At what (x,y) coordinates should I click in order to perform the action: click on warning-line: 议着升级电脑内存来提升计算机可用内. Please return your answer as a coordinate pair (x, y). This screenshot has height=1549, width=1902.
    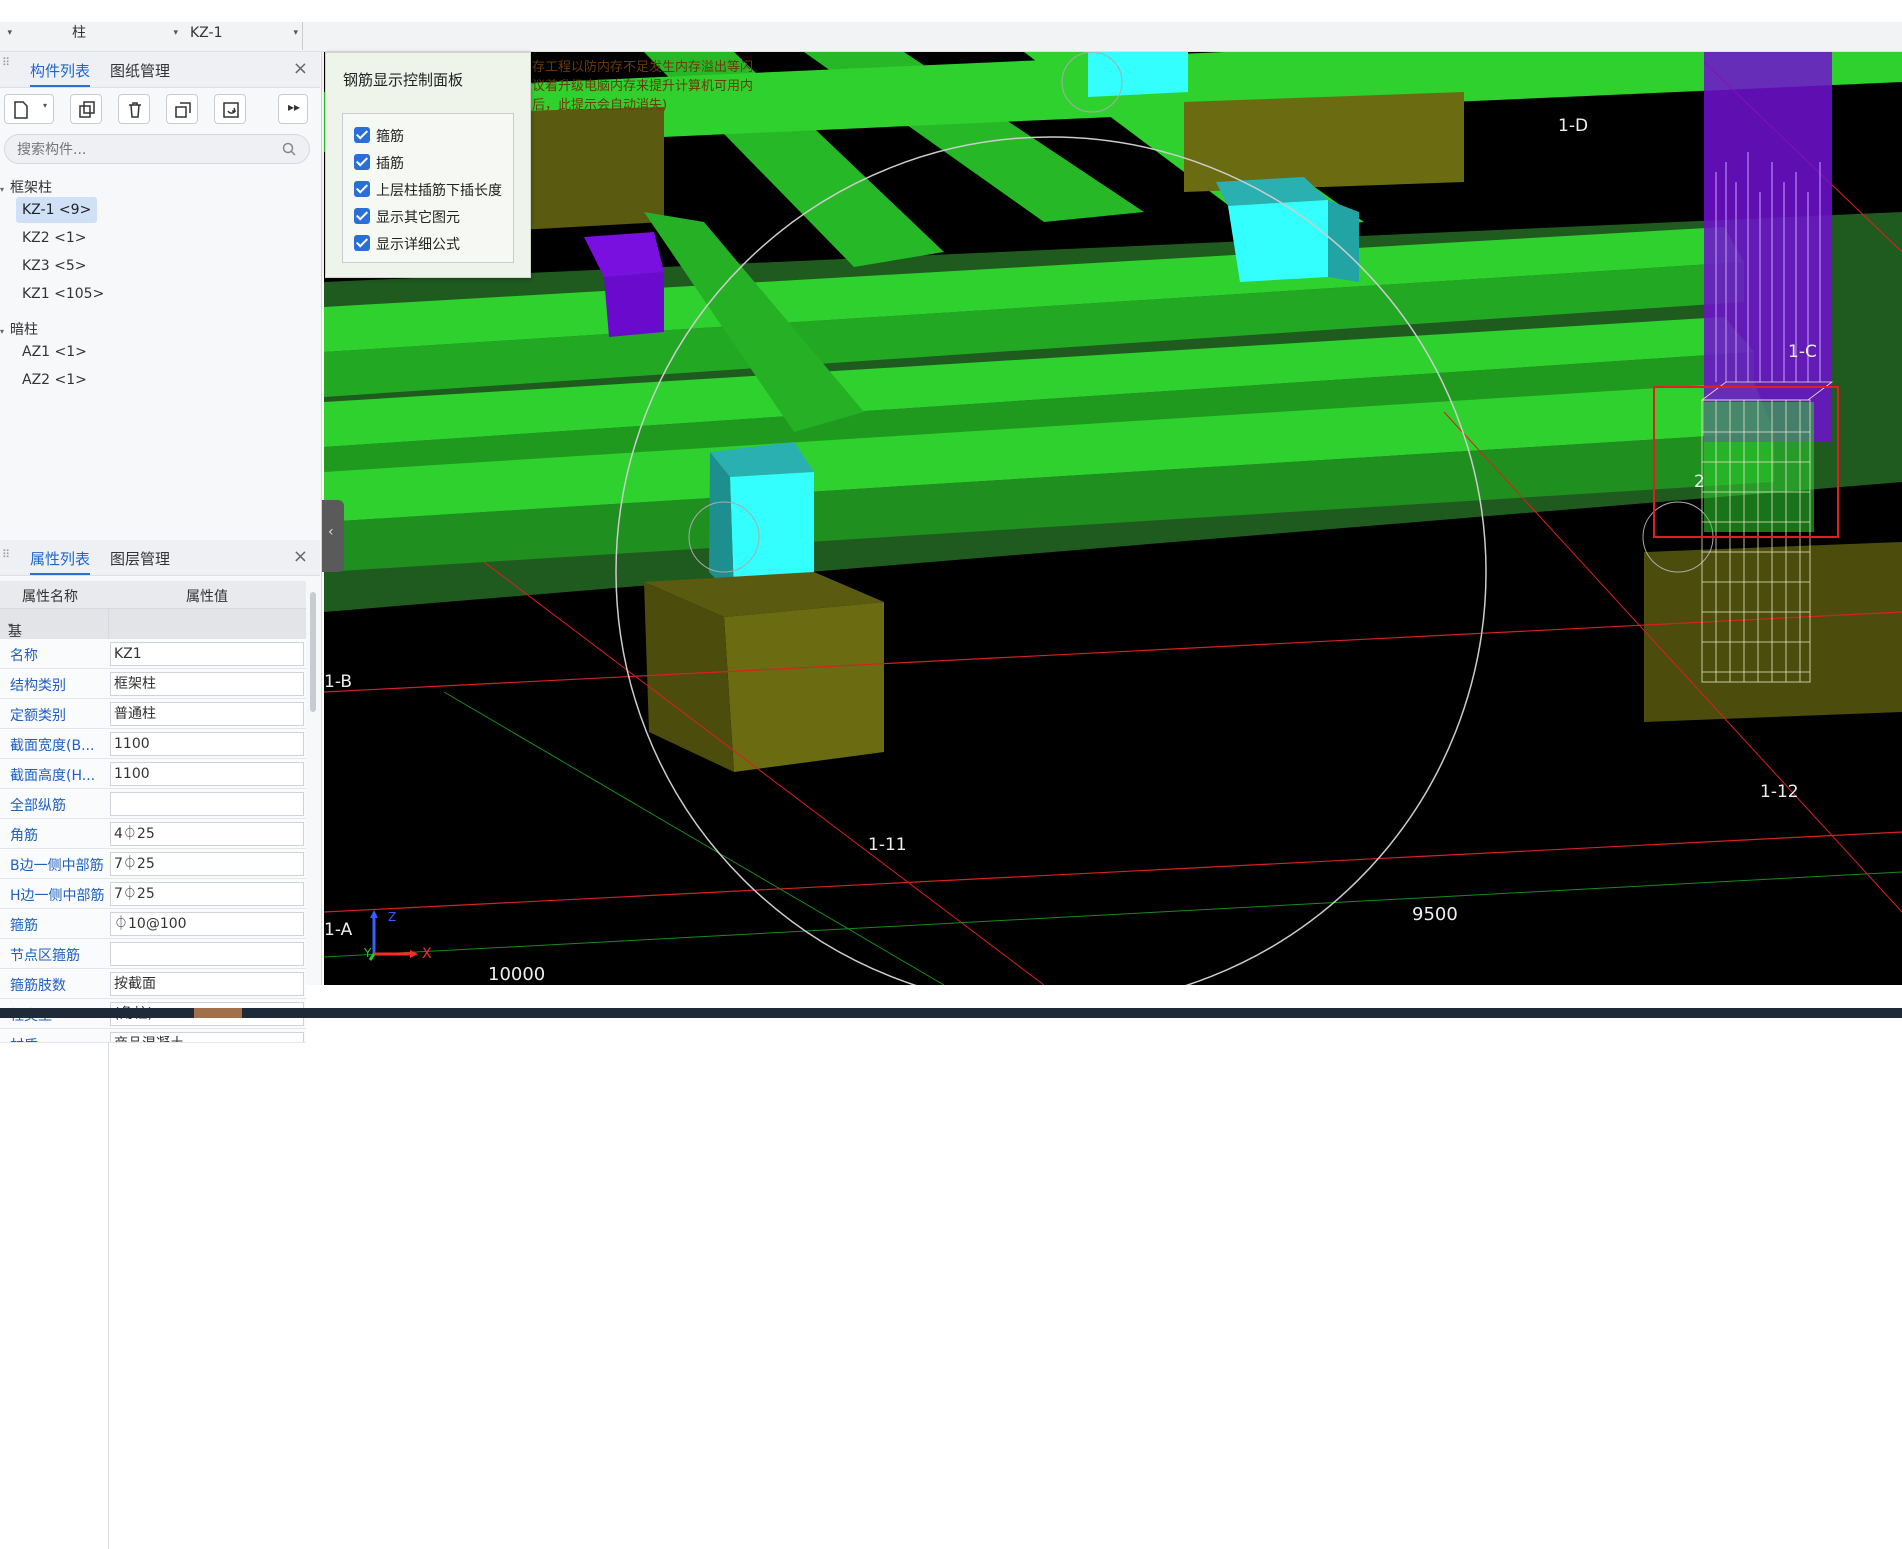
    Looking at the image, I should click on (643, 86).